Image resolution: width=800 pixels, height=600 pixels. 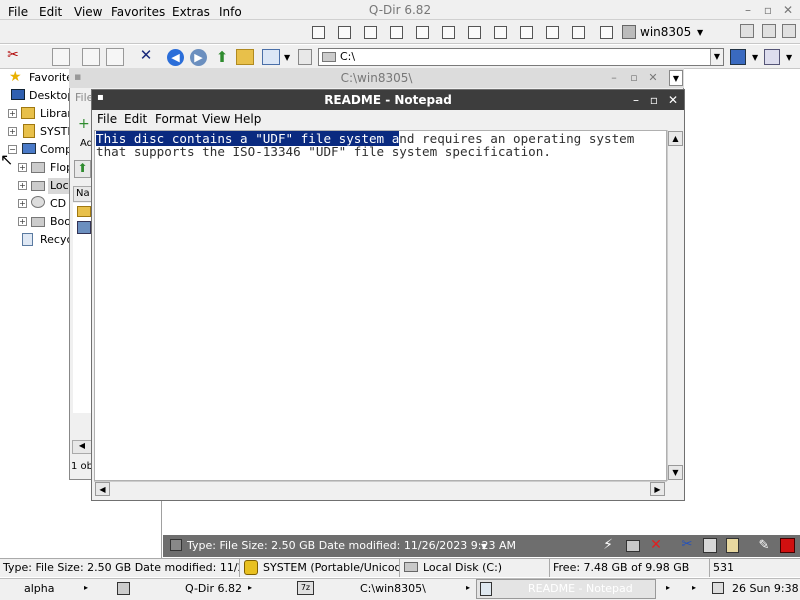 What do you see at coordinates (653, 78) in the screenshot?
I see `explorer-close-button: ✕` at bounding box center [653, 78].